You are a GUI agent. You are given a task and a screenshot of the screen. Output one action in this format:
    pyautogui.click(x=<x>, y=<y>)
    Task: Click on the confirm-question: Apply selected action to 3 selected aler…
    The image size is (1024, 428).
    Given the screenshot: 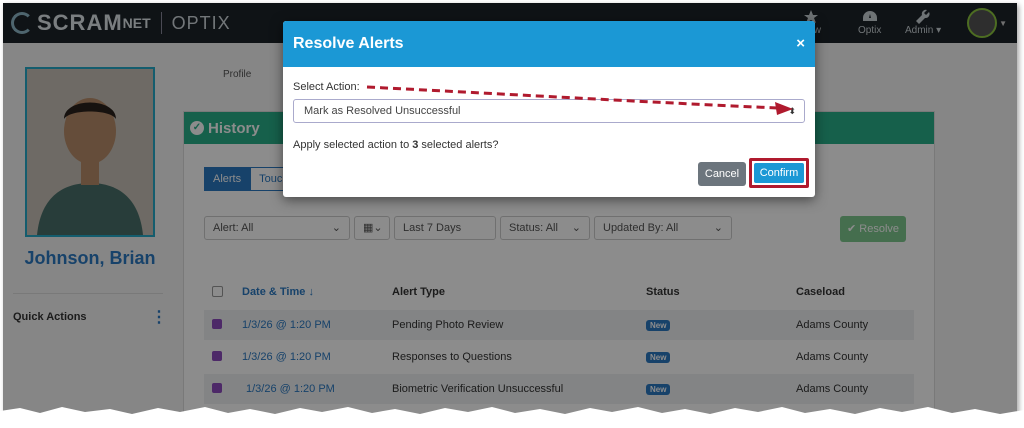 What is the action you would take?
    pyautogui.click(x=395, y=145)
    